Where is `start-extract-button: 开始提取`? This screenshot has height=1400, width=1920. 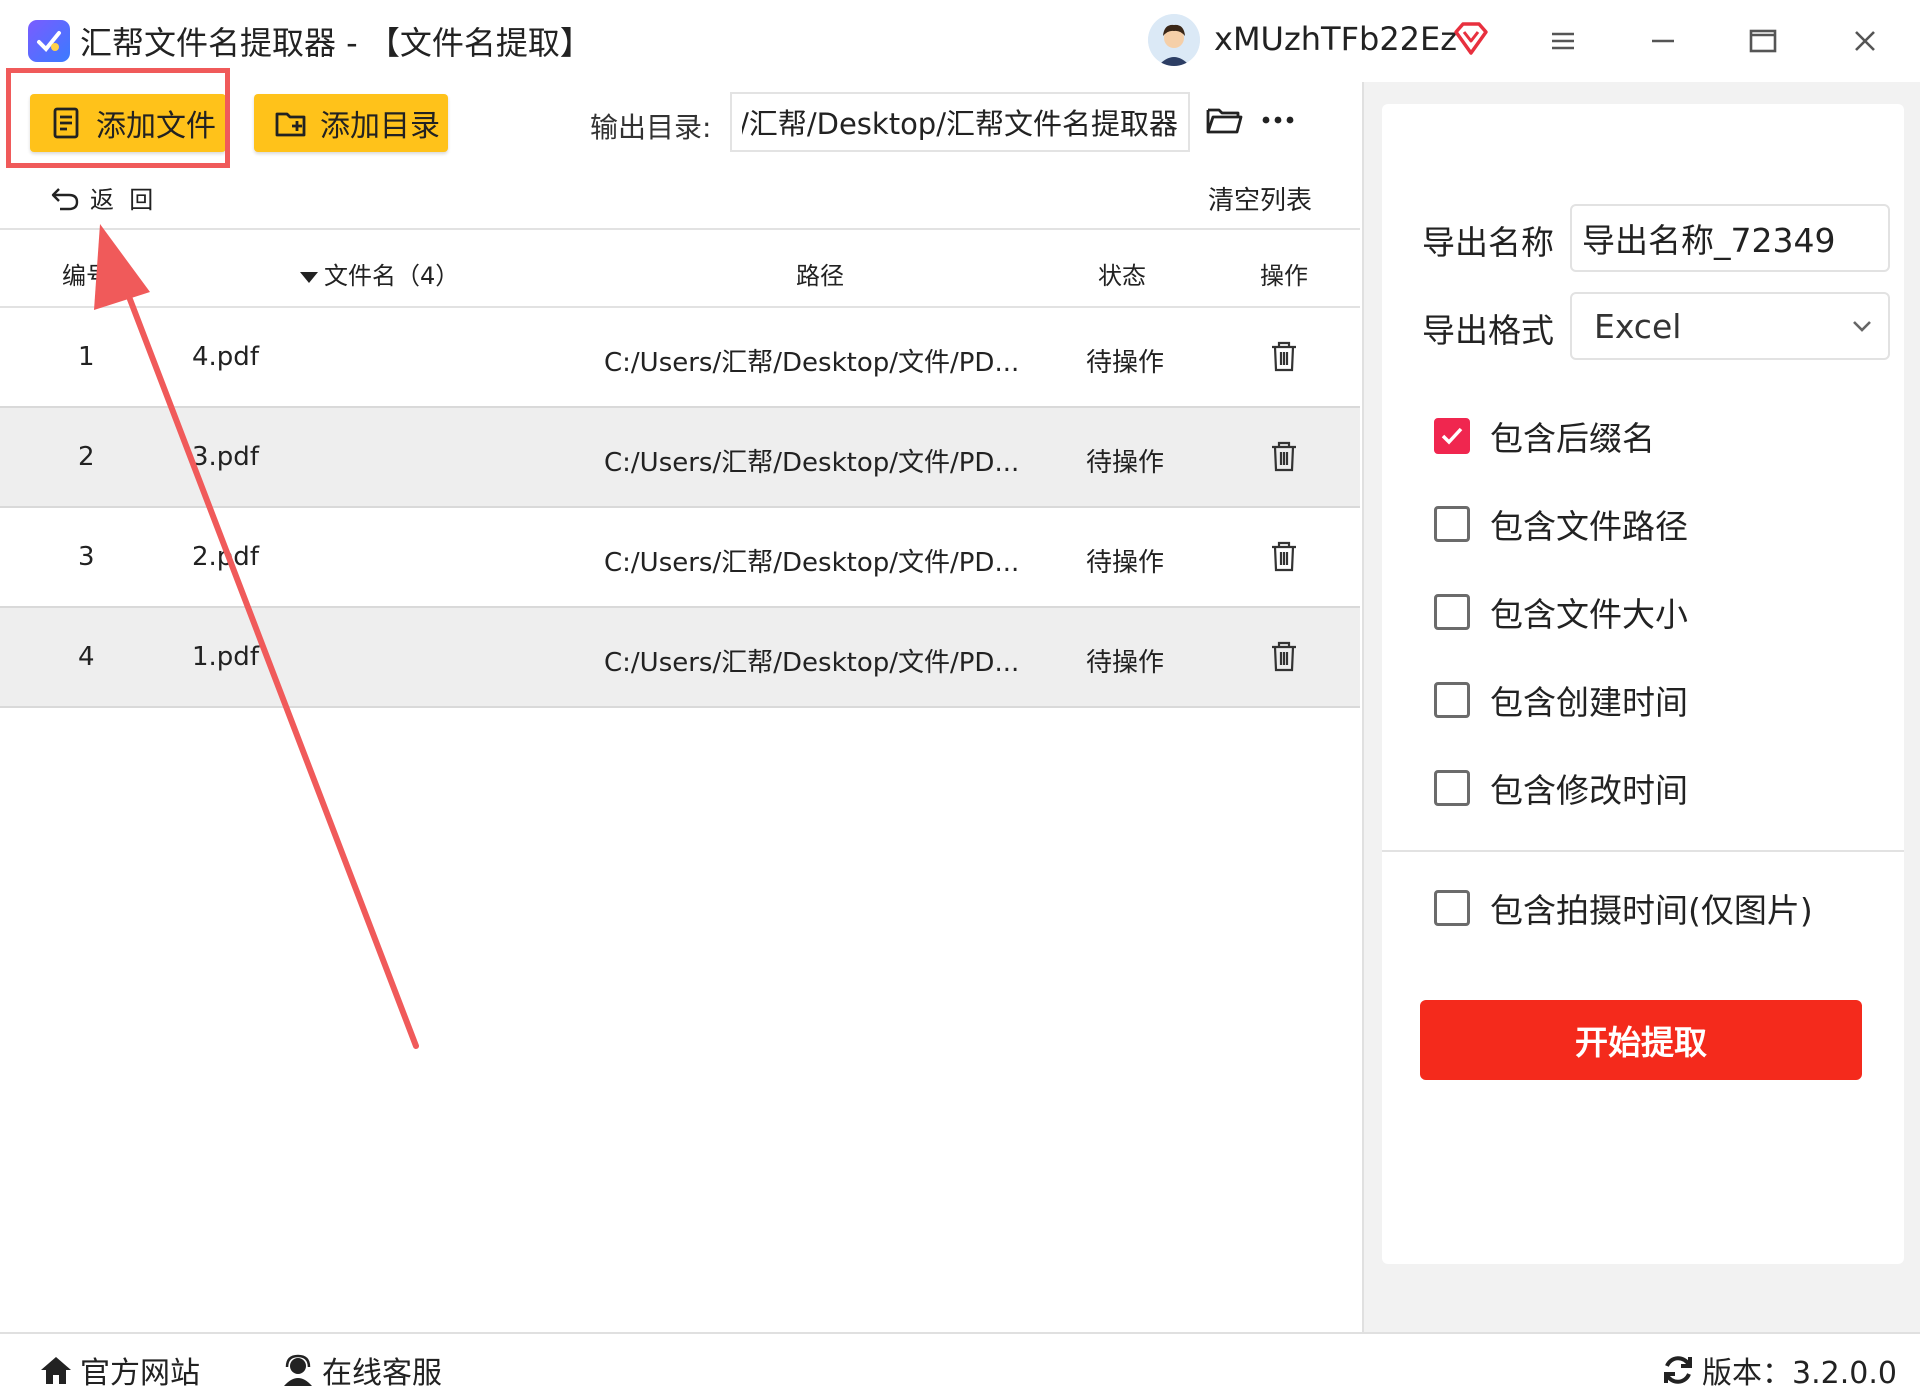 start-extract-button: 开始提取 is located at coordinates (1641, 1040).